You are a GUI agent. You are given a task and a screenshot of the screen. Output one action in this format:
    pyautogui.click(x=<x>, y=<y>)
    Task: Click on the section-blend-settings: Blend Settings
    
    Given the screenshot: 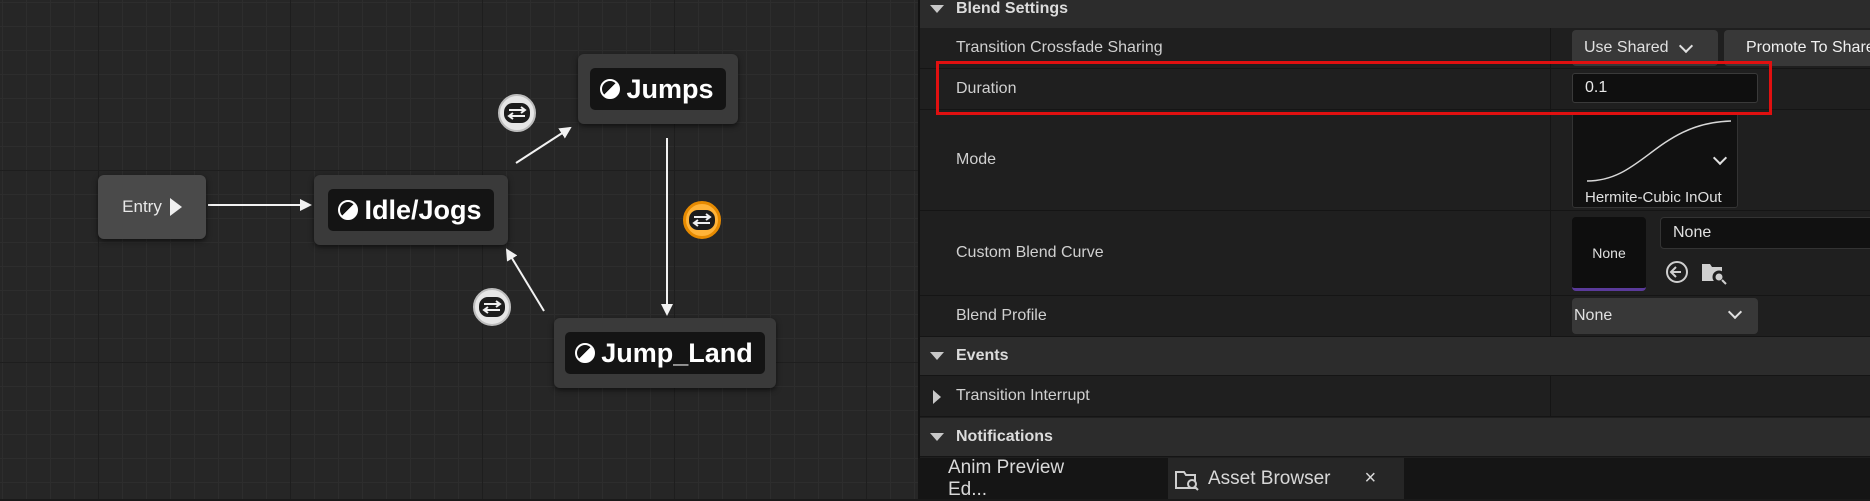 What is the action you would take?
    pyautogui.click(x=1395, y=14)
    